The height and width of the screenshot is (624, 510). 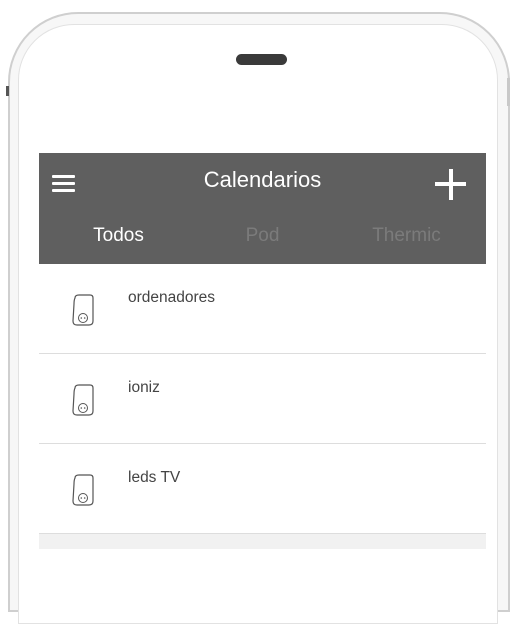 I want to click on list-item: leds TV, so click(x=262, y=489).